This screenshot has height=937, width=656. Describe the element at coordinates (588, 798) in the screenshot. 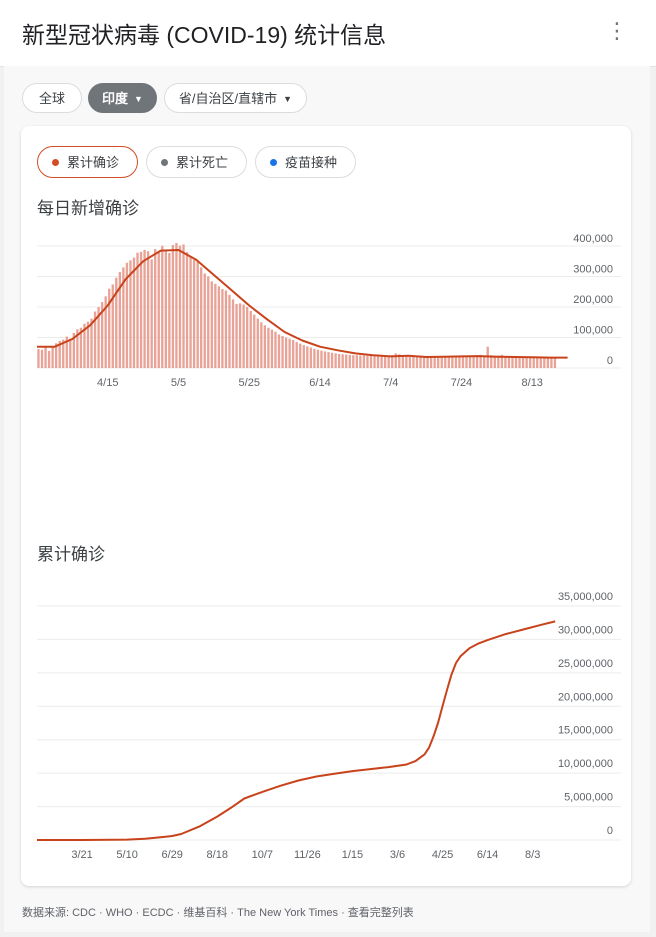

I see `y-tick-label: 5,000,000` at that location.